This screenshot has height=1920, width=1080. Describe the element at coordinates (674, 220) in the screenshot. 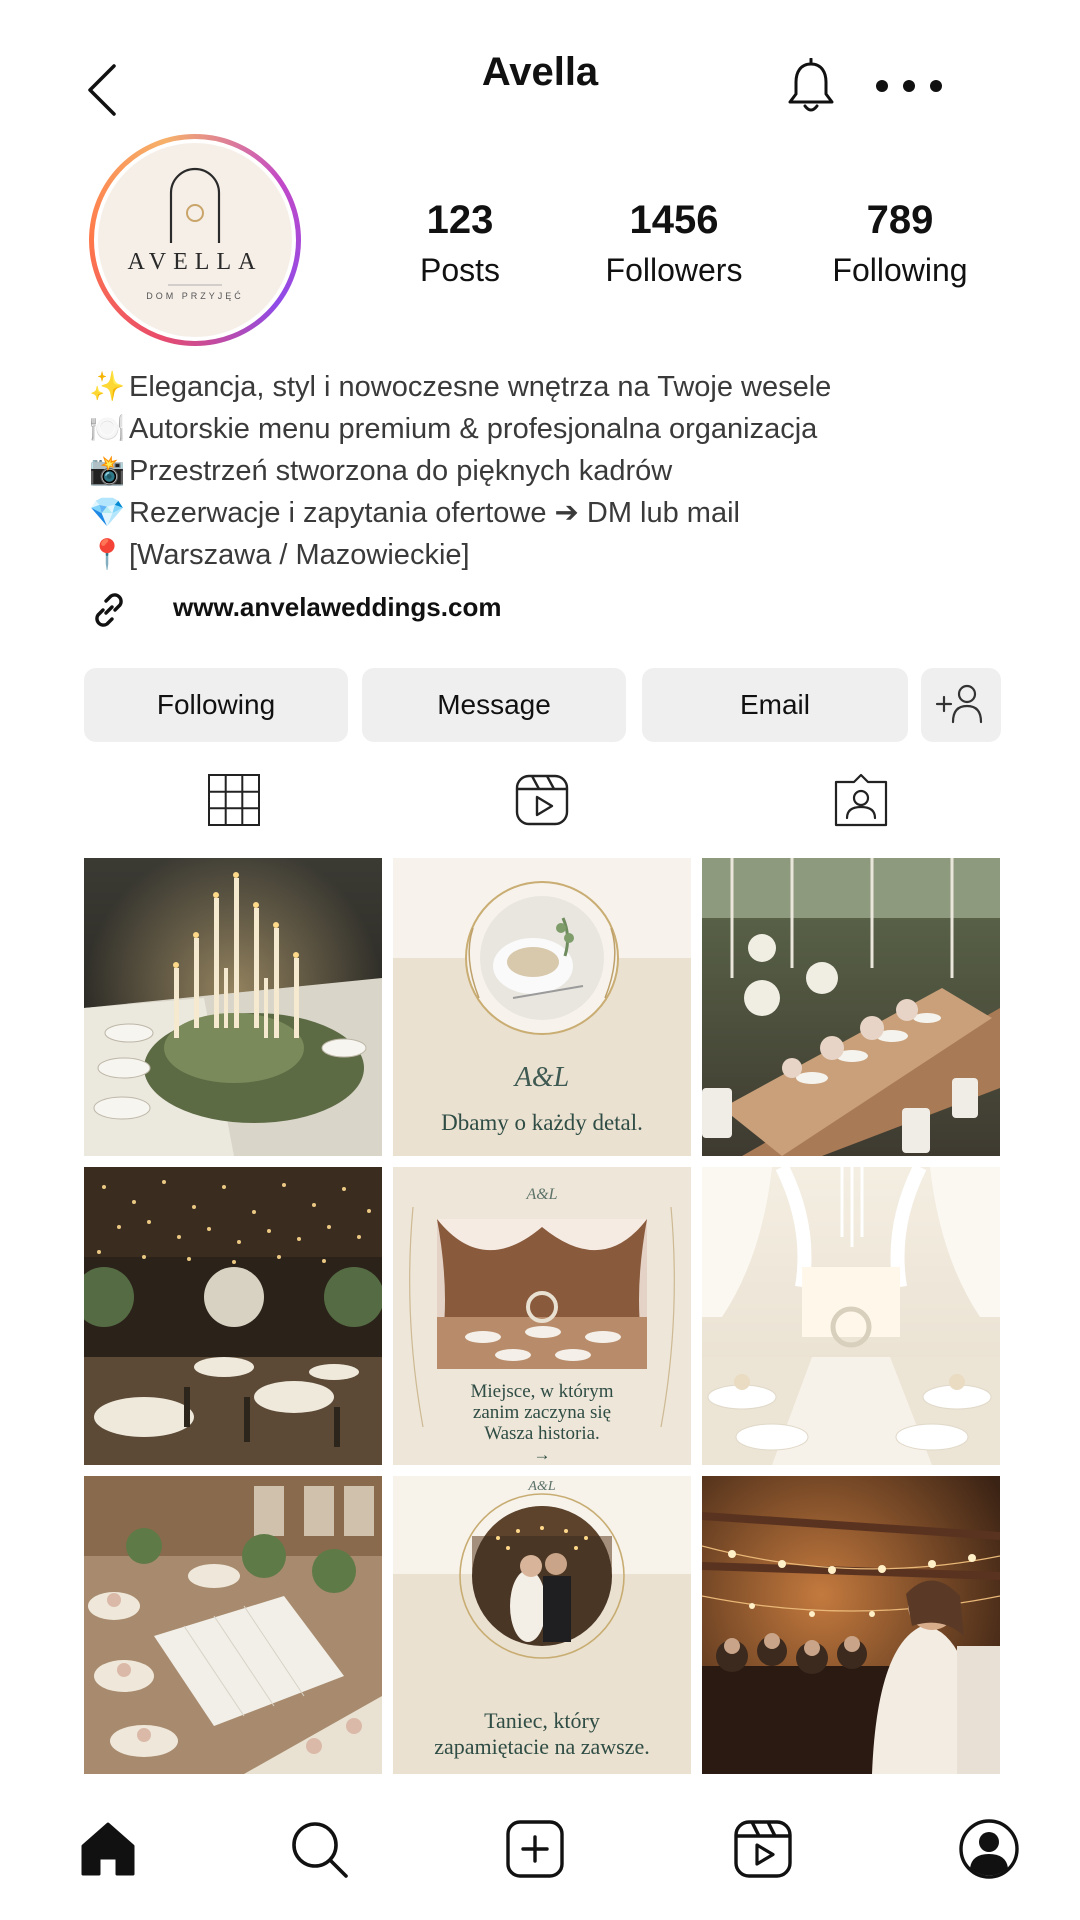

I see `followers-count: 1456` at that location.